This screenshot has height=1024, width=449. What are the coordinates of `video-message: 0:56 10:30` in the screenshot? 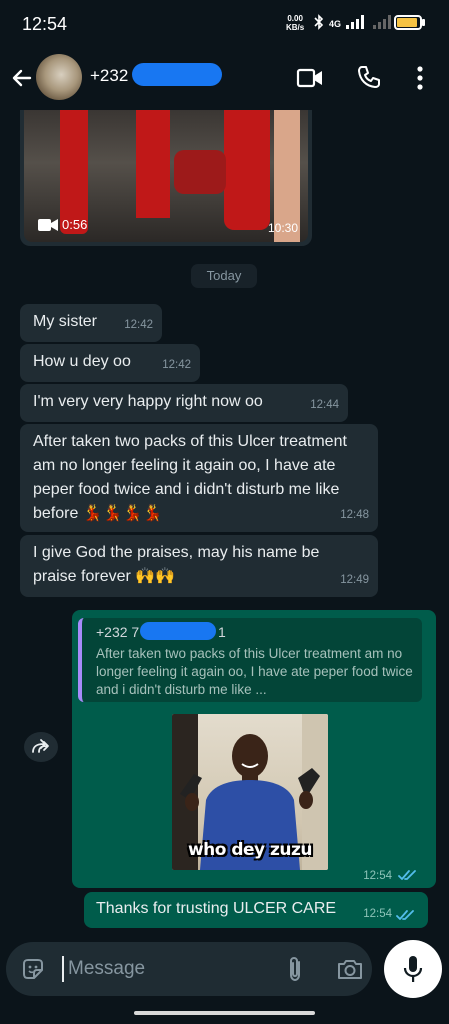 It's located at (166, 178).